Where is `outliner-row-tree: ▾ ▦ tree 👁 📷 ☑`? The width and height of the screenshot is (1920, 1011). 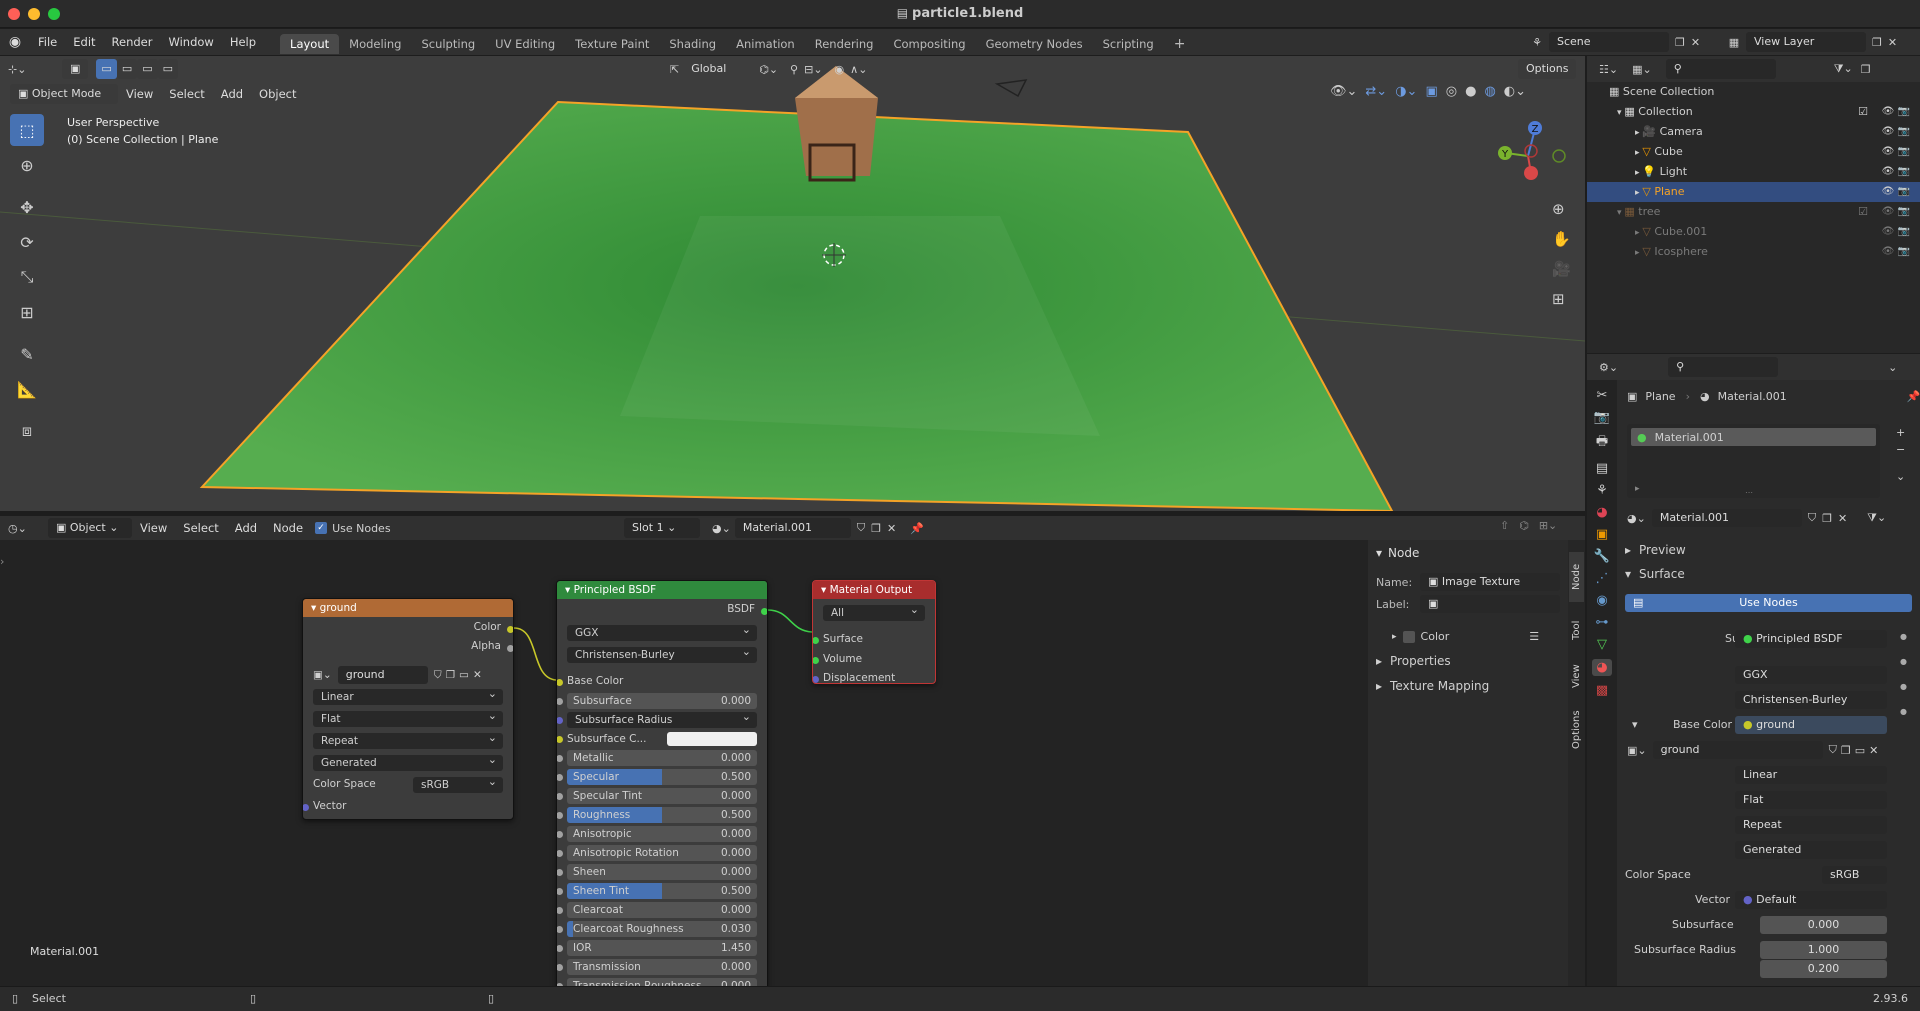
outliner-row-tree: ▾ ▦ tree 👁 📷 ☑ is located at coordinates (1753, 212).